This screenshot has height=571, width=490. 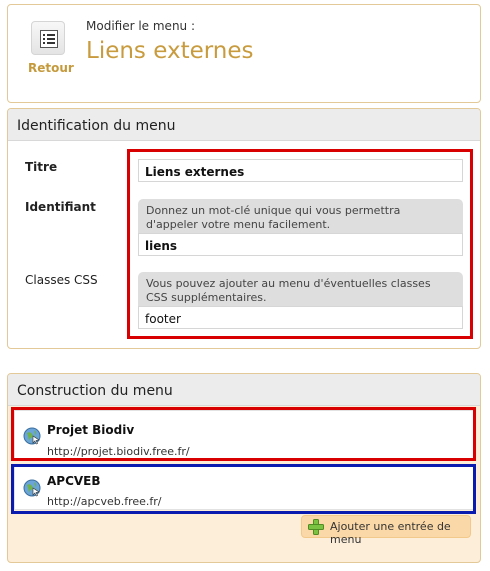 I want to click on add-entry-label: Ajouter une entrée de menu, so click(x=400, y=533).